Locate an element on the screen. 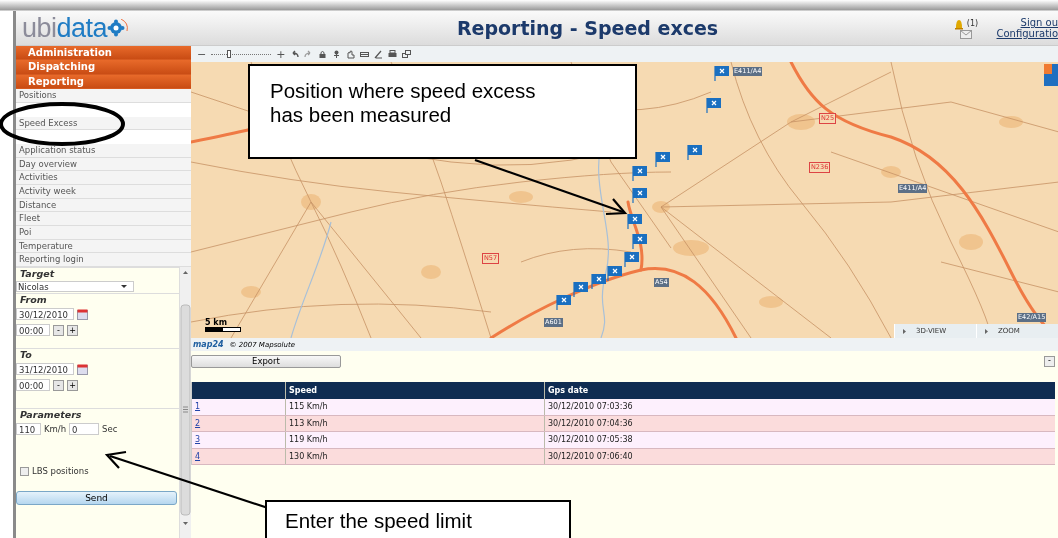  speed-field: 110 is located at coordinates (28, 429).